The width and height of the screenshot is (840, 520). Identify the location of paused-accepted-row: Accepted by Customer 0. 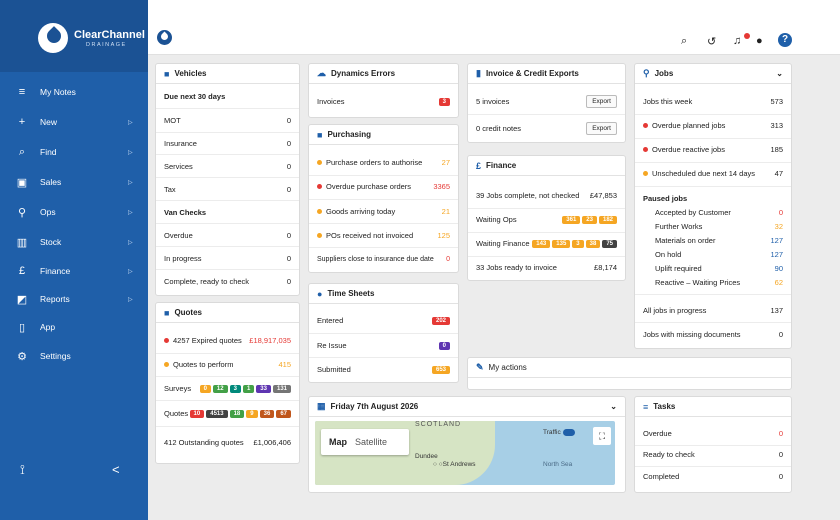
(719, 212).